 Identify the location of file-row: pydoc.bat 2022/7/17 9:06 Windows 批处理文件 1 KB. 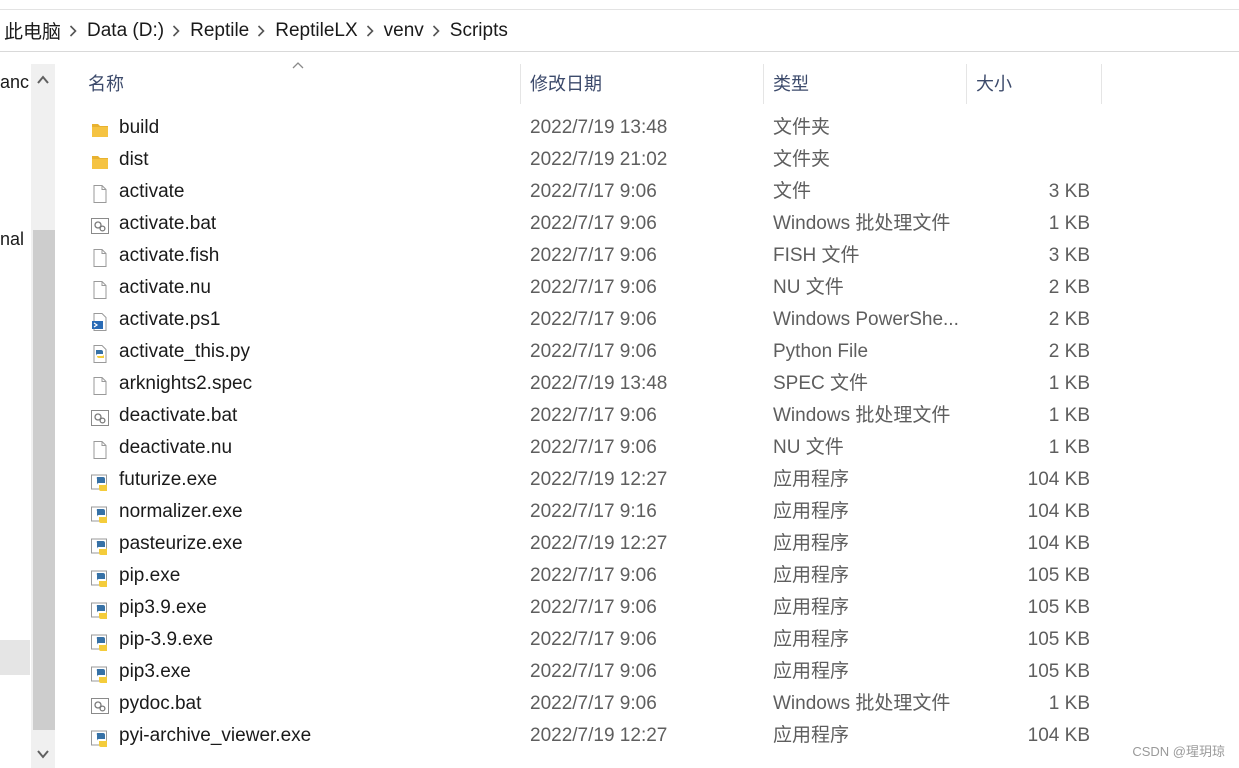
(593, 704).